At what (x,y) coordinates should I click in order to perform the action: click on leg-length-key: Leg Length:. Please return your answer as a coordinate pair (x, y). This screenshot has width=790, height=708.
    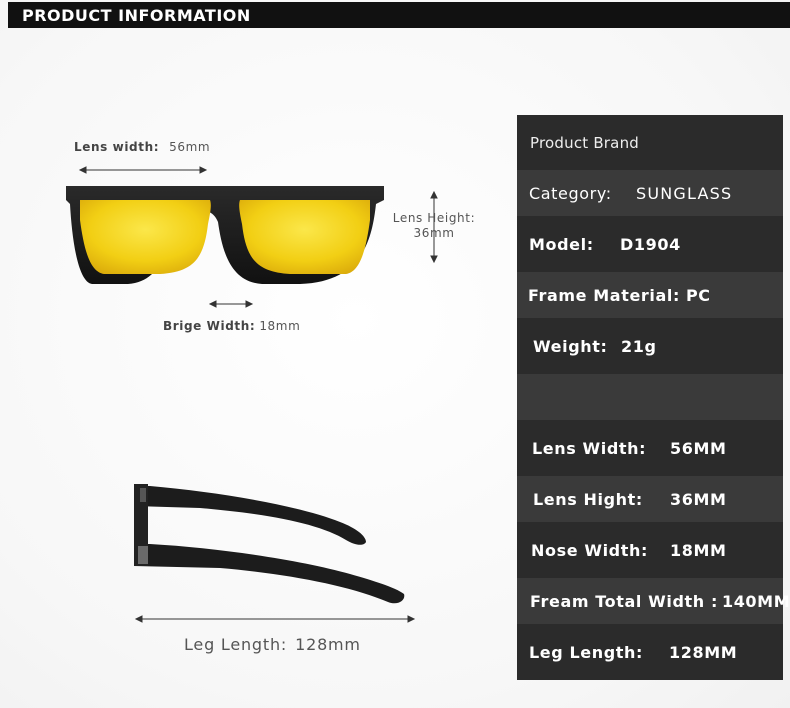
    Looking at the image, I should click on (236, 644).